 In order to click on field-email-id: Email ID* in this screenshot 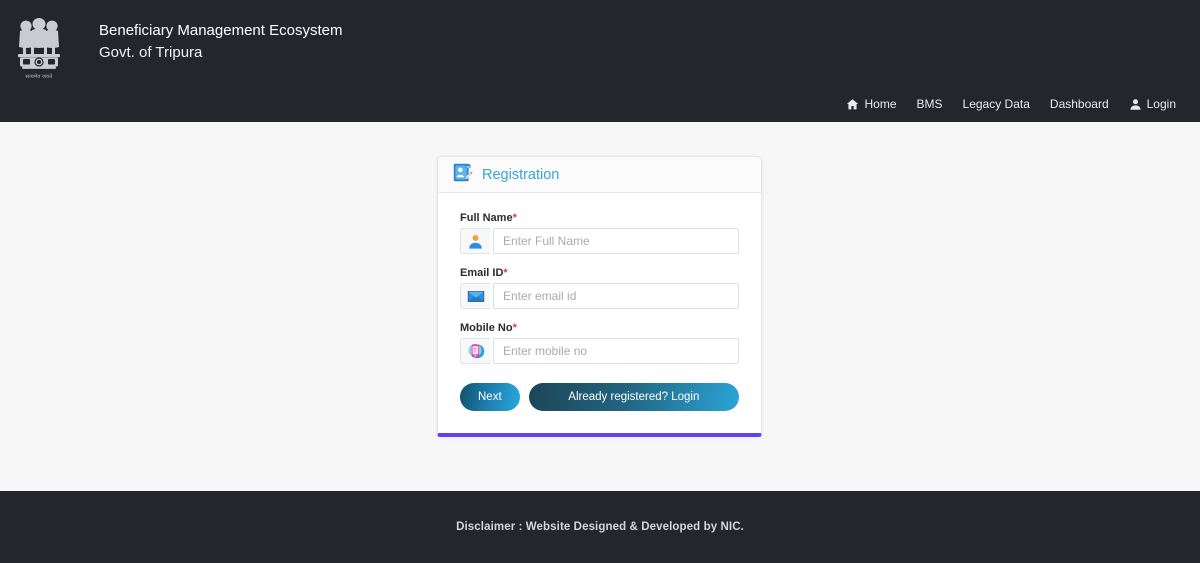, I will do `click(599, 288)`.